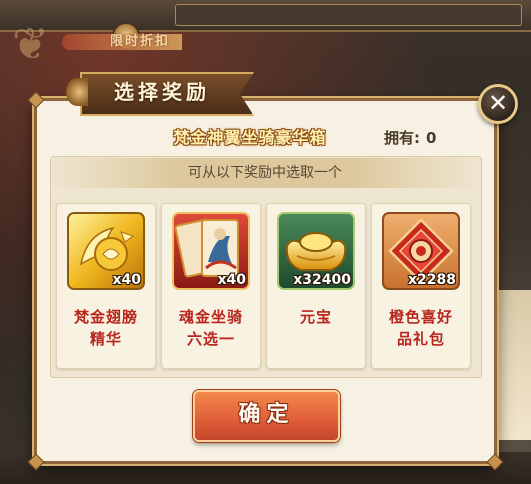  Describe the element at coordinates (211, 251) in the screenshot. I see `soul-gold-mount-card-icon: x40` at that location.